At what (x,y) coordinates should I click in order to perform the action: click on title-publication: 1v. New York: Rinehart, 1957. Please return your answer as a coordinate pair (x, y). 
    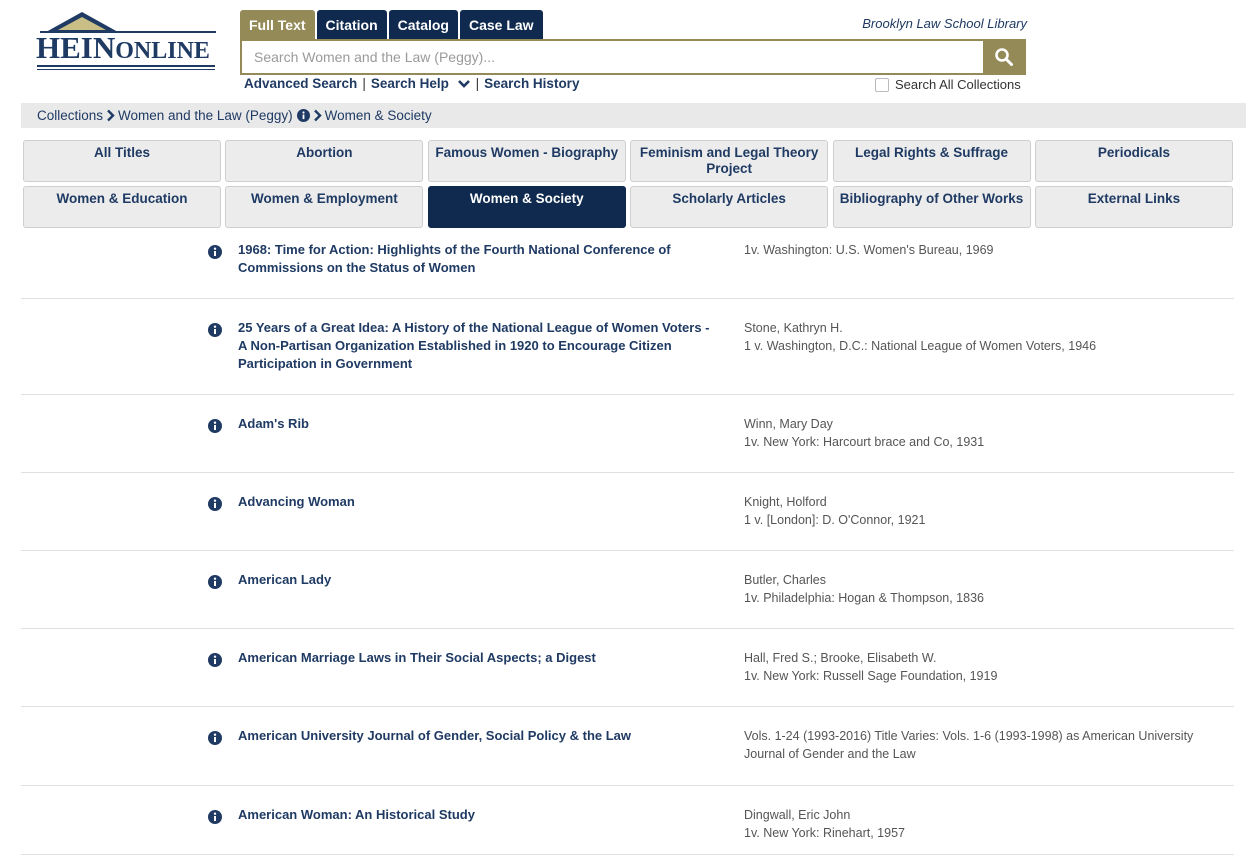
    Looking at the image, I should click on (824, 833).